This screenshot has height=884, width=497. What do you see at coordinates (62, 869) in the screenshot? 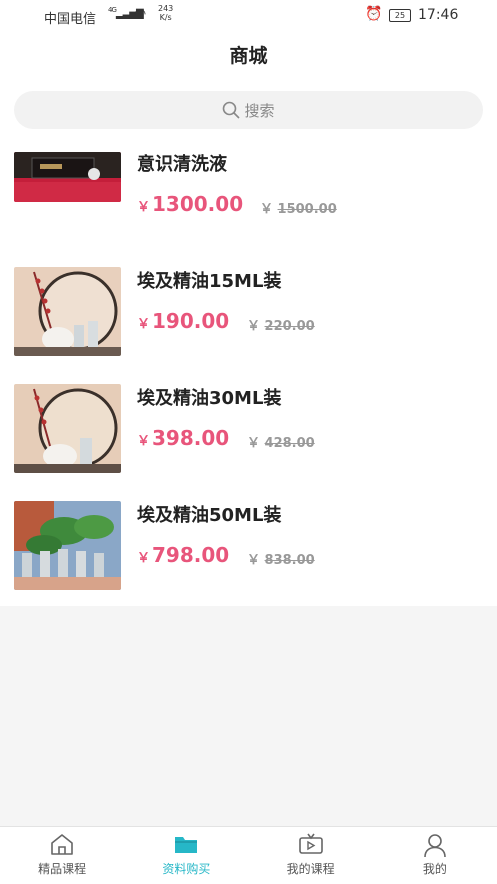
I see `tab-label: 精品课程` at bounding box center [62, 869].